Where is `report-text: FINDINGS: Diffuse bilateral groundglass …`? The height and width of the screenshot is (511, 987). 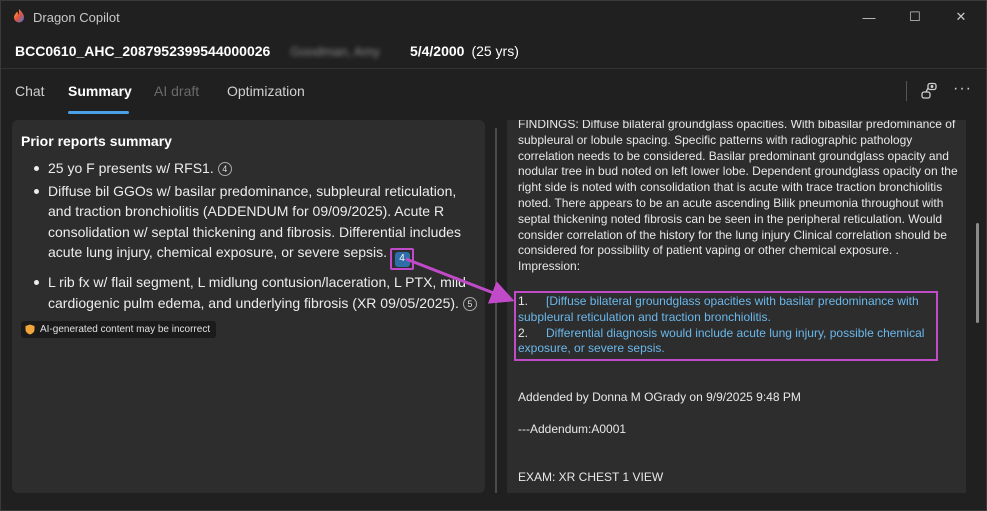 report-text: FINDINGS: Diffuse bilateral groundglass … is located at coordinates (738, 197).